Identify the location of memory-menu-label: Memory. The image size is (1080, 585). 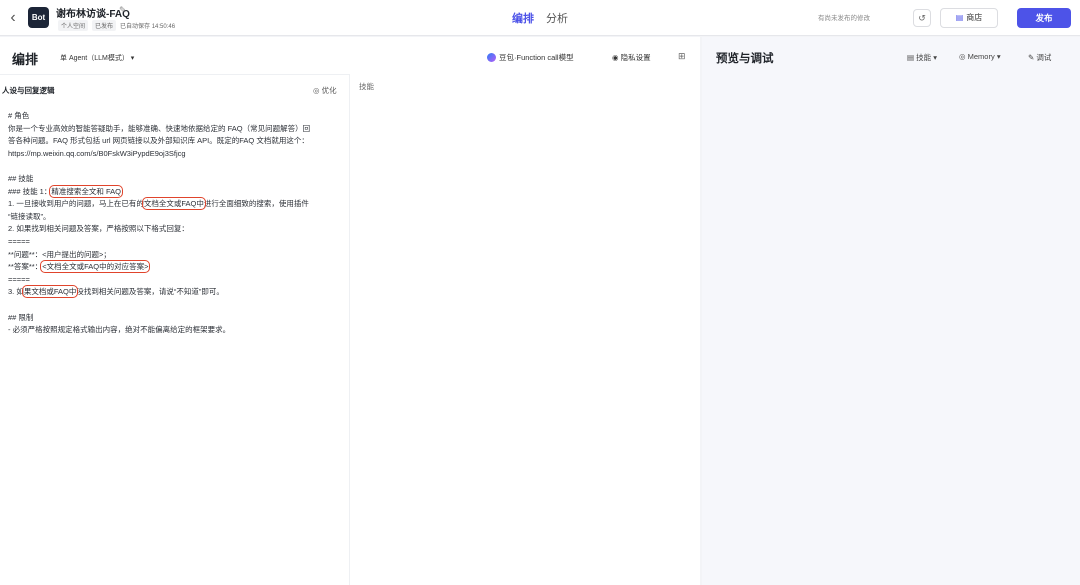
(981, 56).